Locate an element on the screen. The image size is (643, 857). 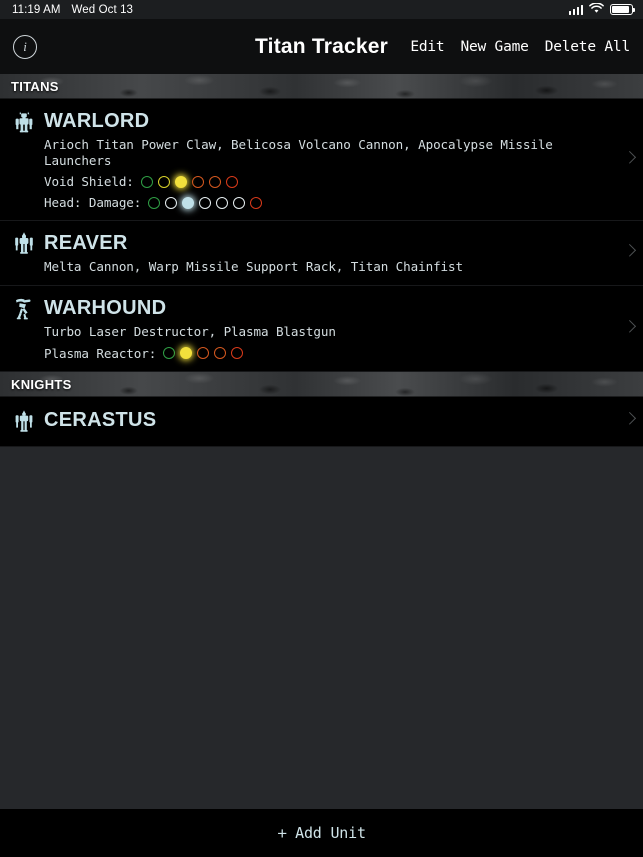
edit-button: Edit is located at coordinates (427, 47).